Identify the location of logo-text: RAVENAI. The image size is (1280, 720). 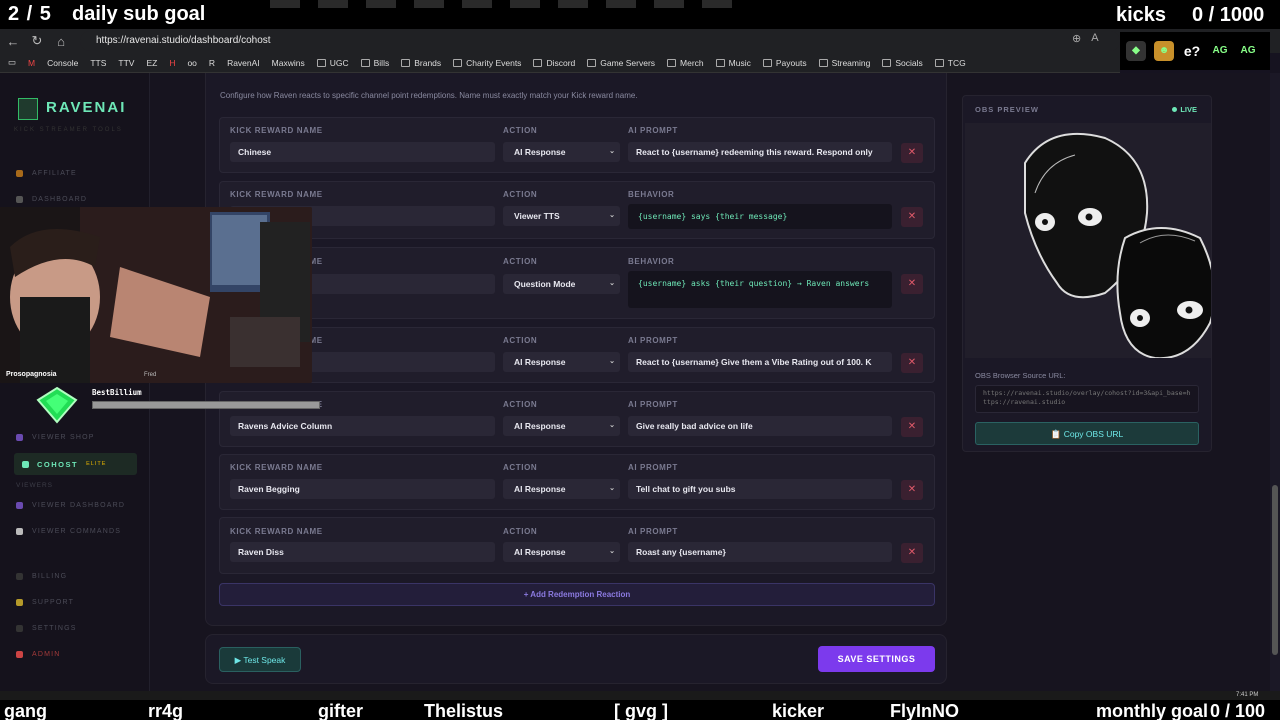
(86, 107).